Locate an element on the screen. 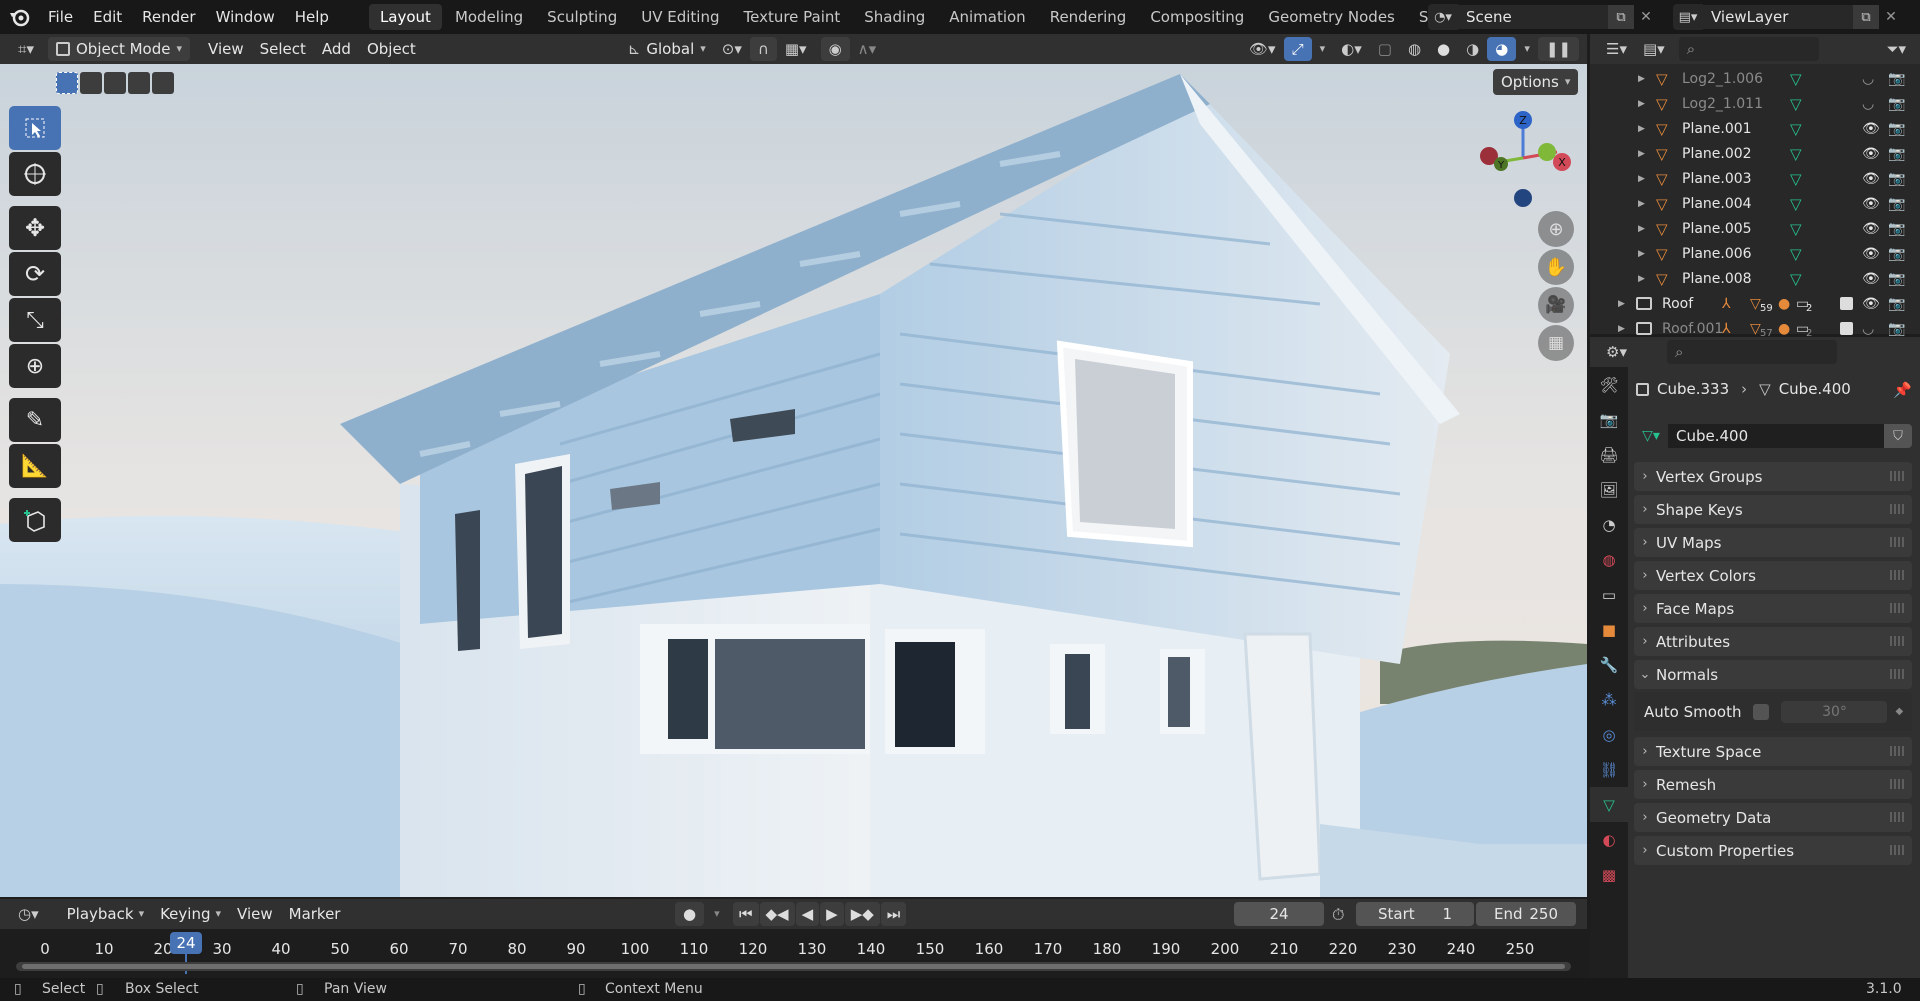 The height and width of the screenshot is (1001, 1920). tab-compositing: Compositing is located at coordinates (1197, 17).